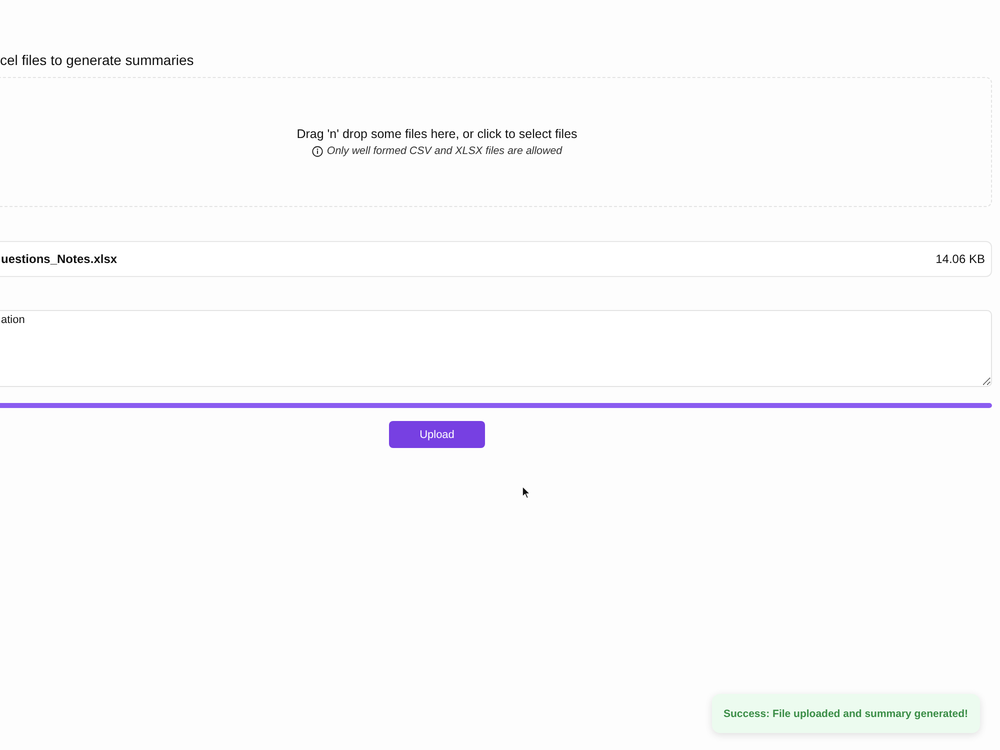 This screenshot has width=1000, height=750. What do you see at coordinates (846, 713) in the screenshot?
I see `success-toast: Success: File uploaded and summary generated!` at bounding box center [846, 713].